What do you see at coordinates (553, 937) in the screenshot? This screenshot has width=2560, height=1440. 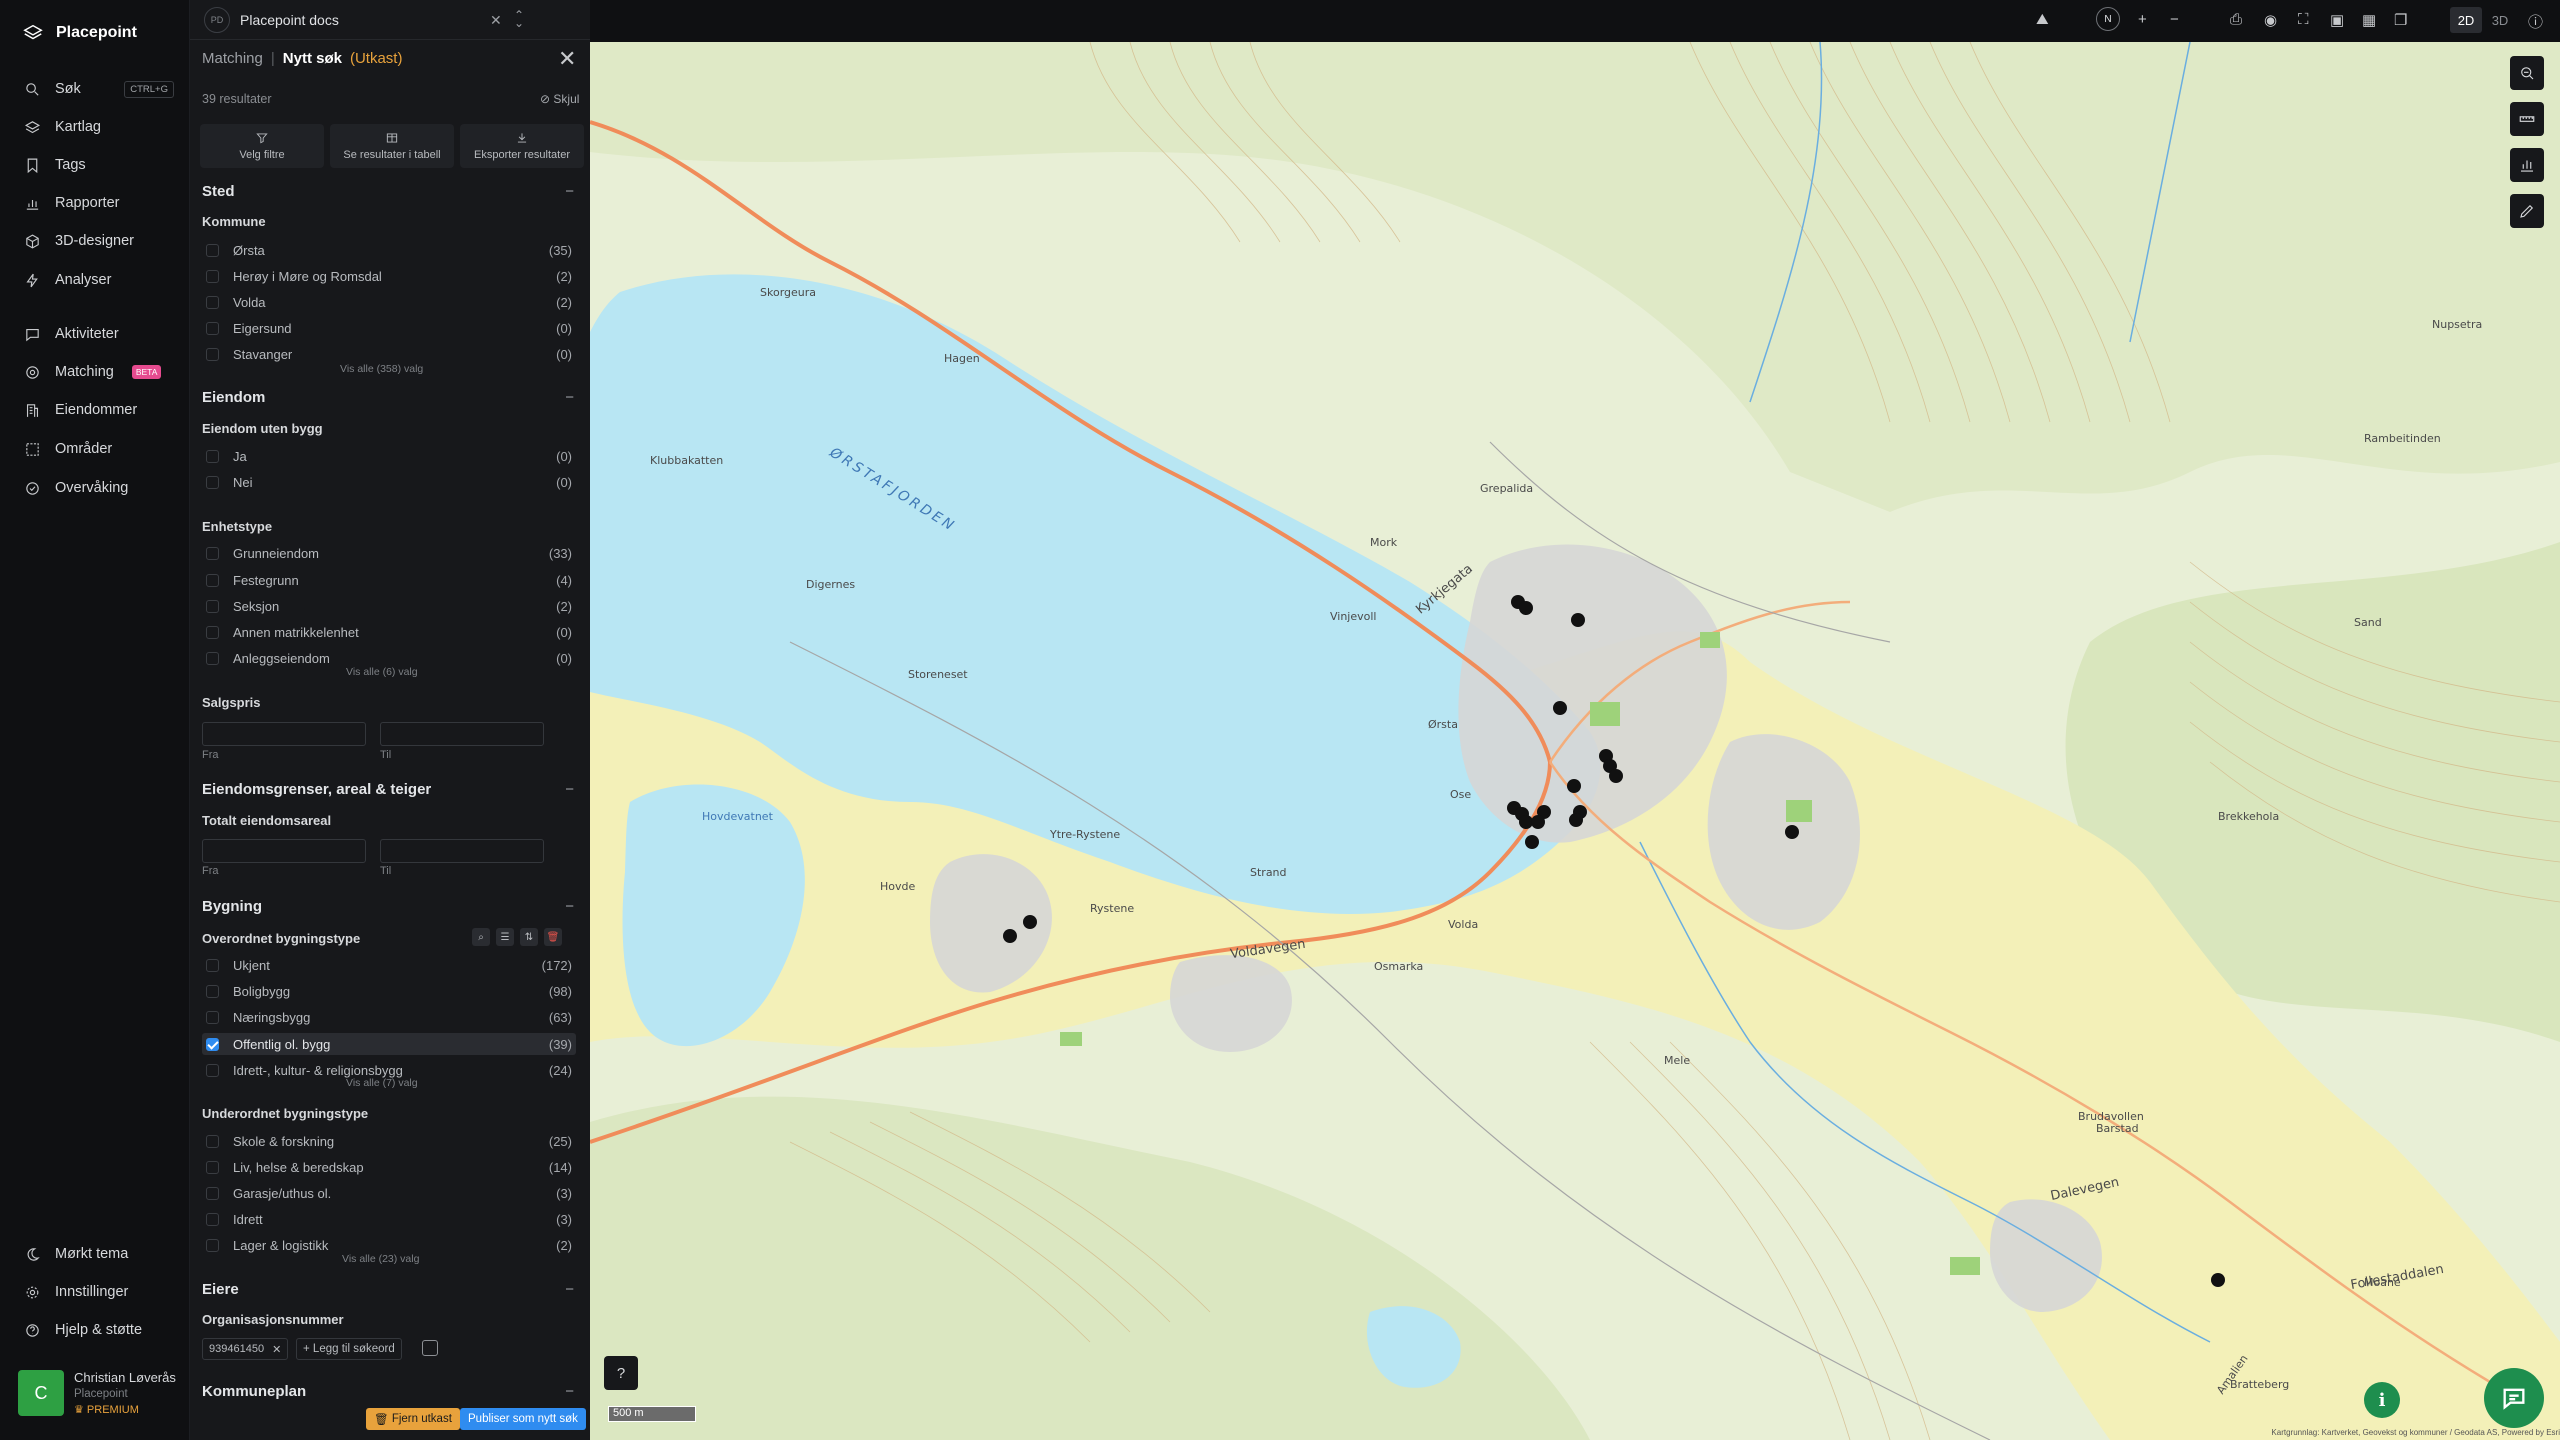 I see `trash-icon: 🗑` at bounding box center [553, 937].